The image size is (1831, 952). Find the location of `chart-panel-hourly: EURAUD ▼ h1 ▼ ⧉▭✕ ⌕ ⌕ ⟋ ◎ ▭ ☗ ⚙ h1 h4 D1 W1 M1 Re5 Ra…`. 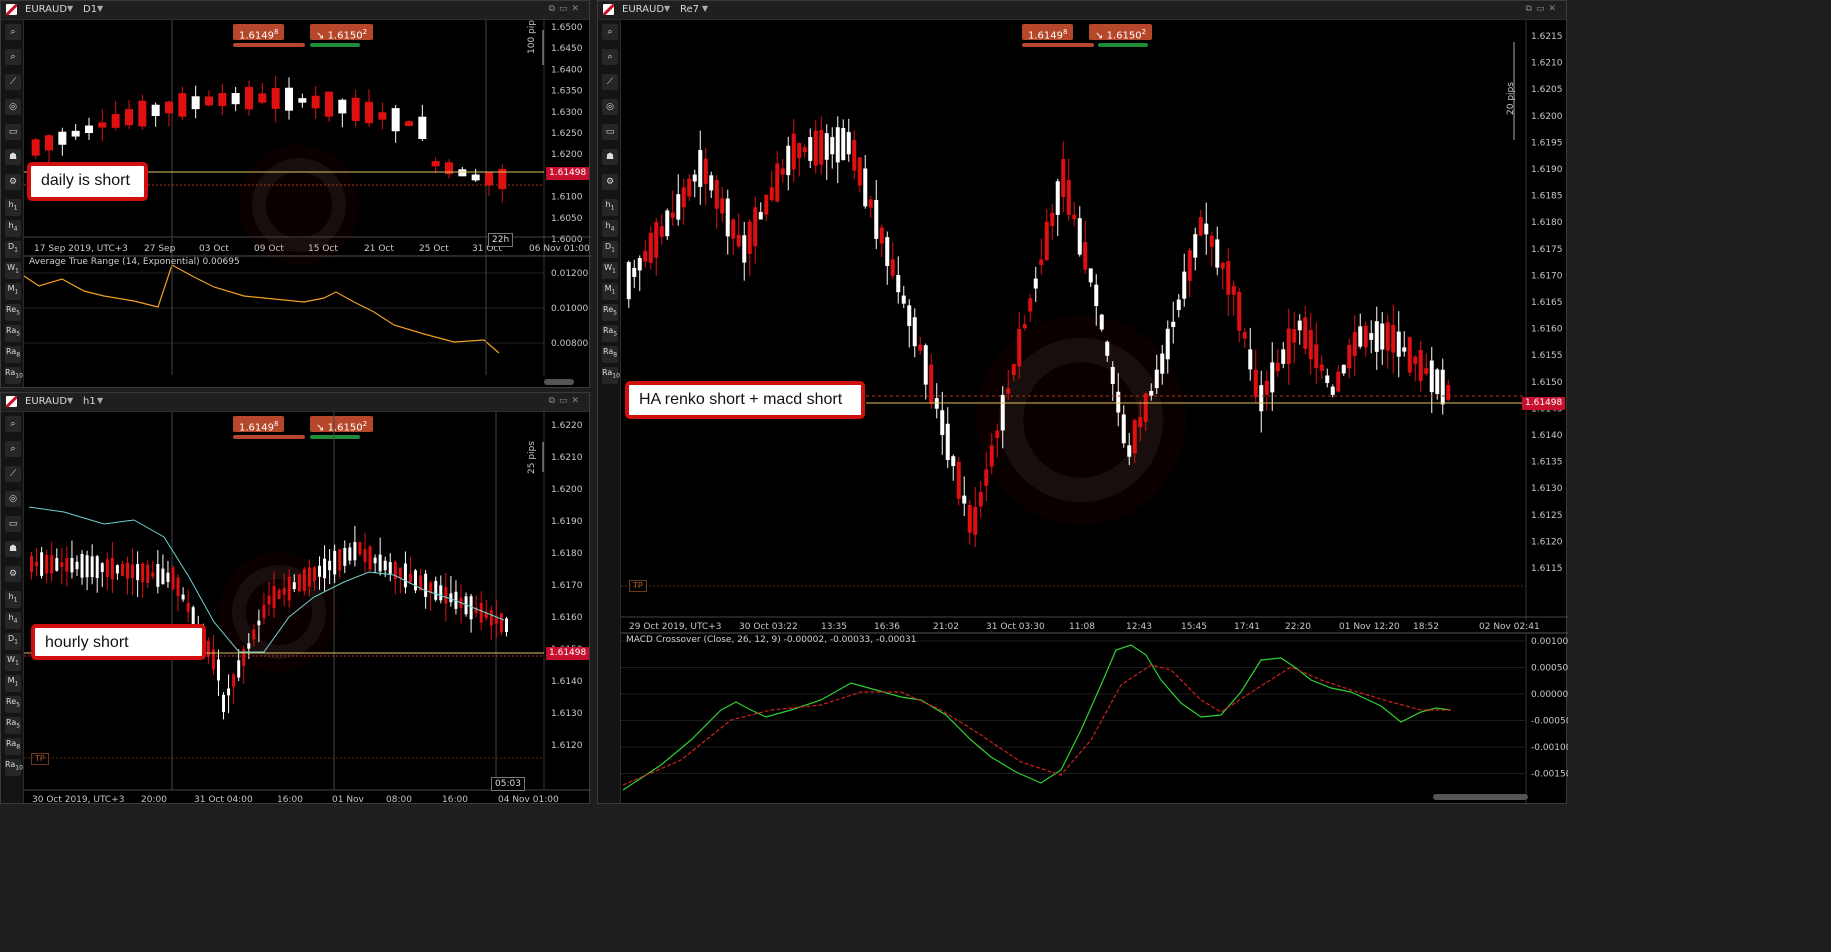

chart-panel-hourly: EURAUD ▼ h1 ▼ ⧉▭✕ ⌕ ⌕ ⟋ ◎ ▭ ☗ ⚙ h1 h4 D1 W1 M1 Re5 Ra… is located at coordinates (295, 598).